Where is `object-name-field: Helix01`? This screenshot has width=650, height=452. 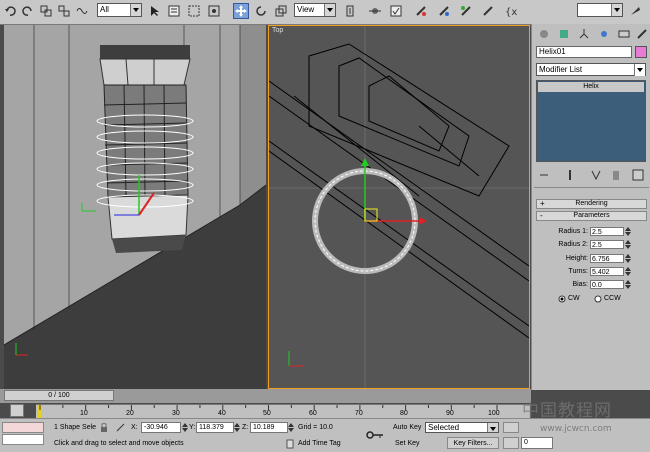 object-name-field: Helix01 is located at coordinates (584, 52).